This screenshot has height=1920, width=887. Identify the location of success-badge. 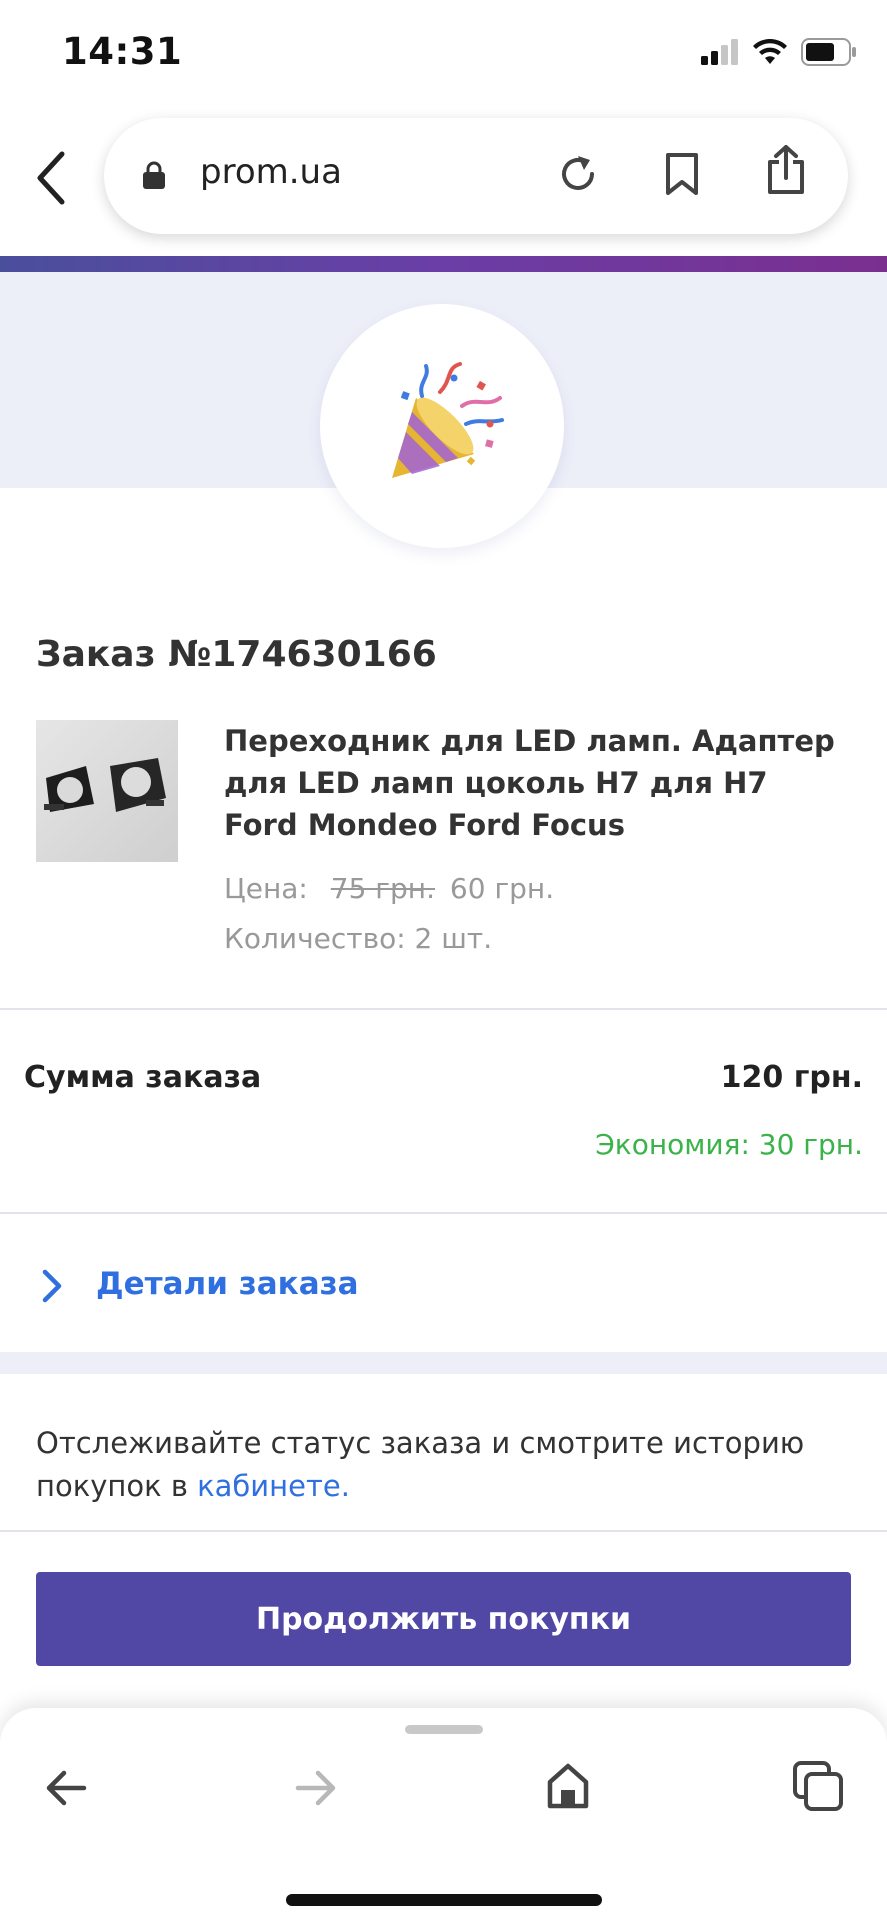
(442, 426).